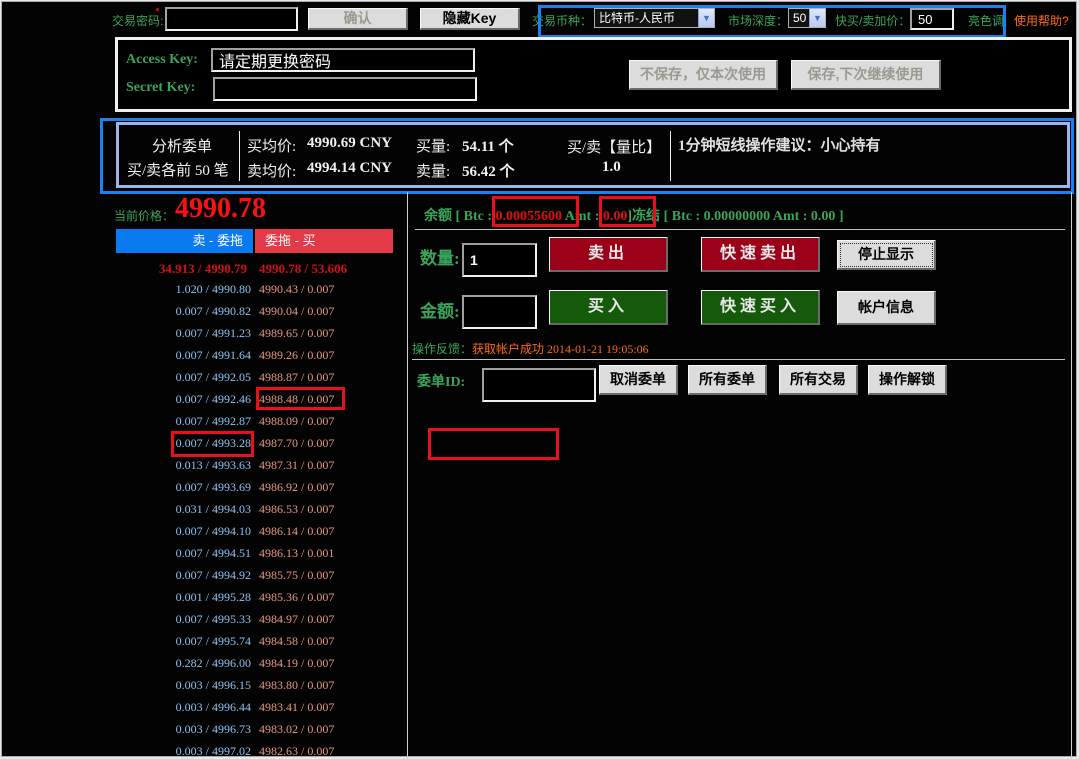 This screenshot has height=759, width=1079. I want to click on order-book-row: 0.003 / 4996.73 4983.02 / 0.007, so click(262, 729).